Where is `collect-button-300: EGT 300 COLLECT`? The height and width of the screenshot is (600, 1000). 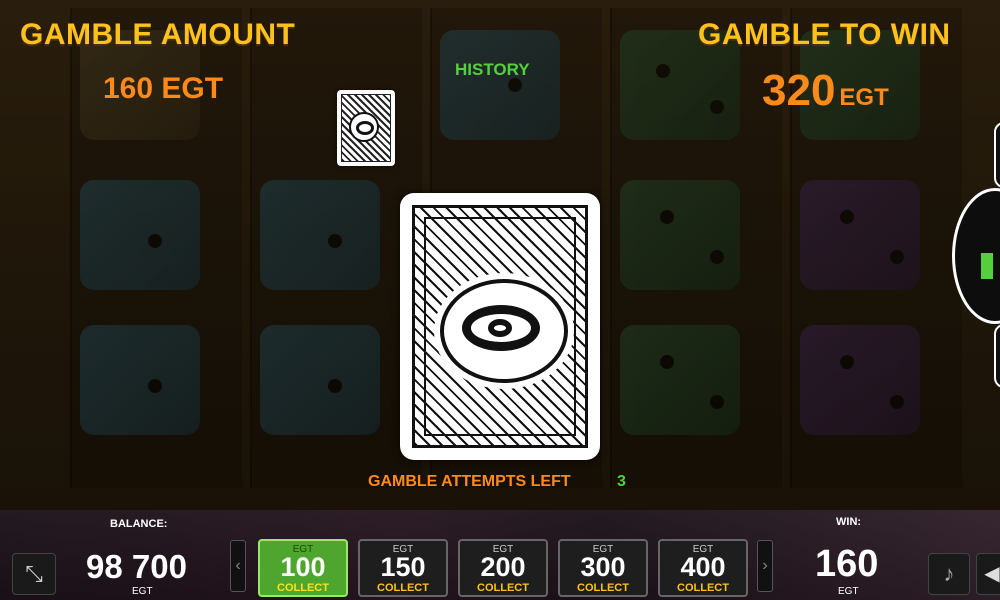 collect-button-300: EGT 300 COLLECT is located at coordinates (603, 568).